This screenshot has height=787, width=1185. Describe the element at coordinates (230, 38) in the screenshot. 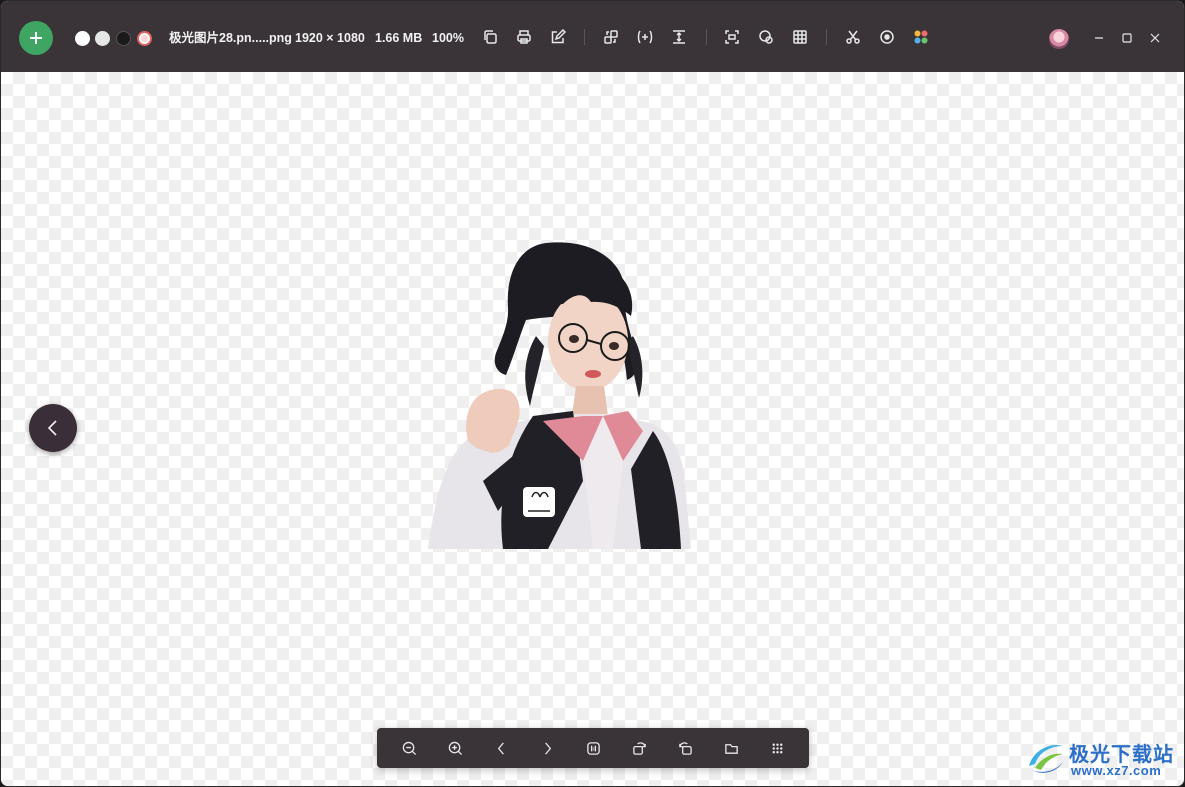

I see `file-name: 极光图片28.pn.....png` at that location.